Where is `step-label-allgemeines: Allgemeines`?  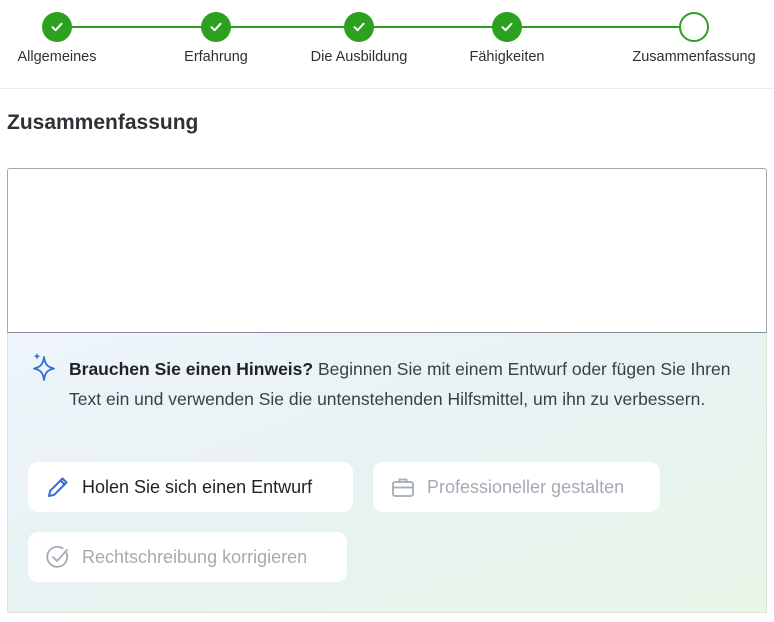 step-label-allgemeines: Allgemeines is located at coordinates (57, 57).